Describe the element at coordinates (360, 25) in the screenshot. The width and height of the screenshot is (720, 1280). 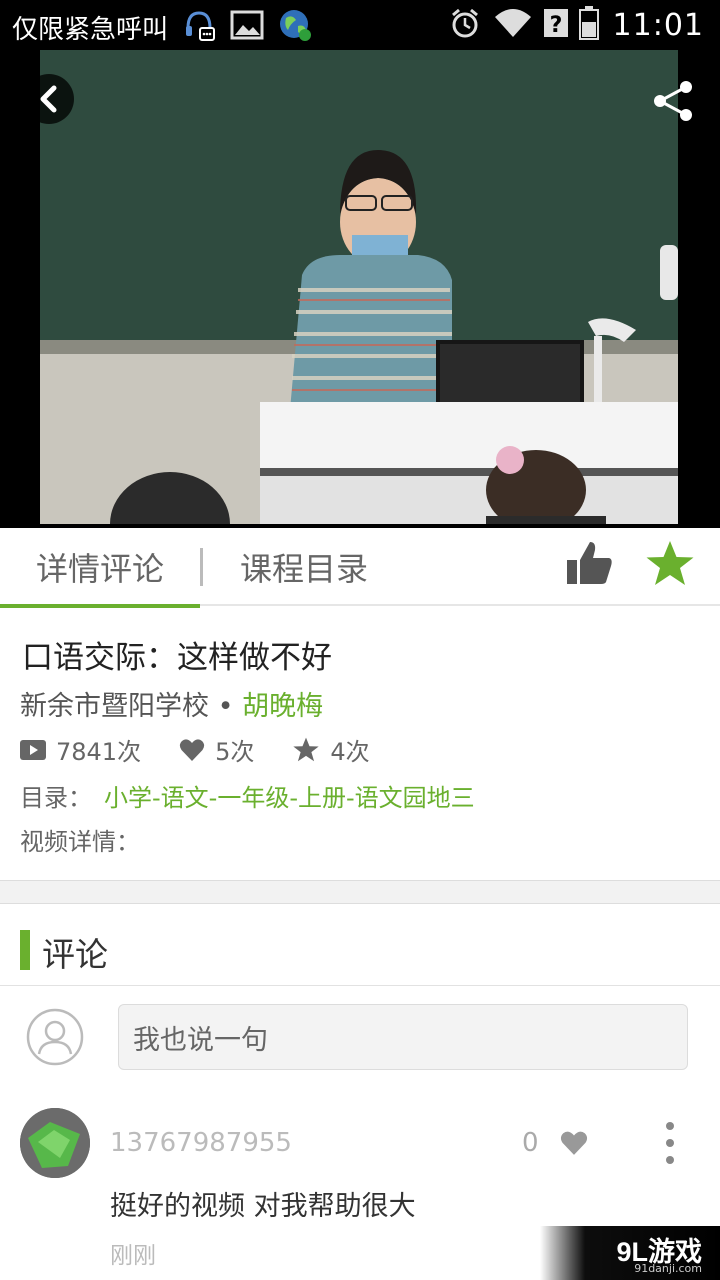
I see `status-bar: 仅限紧急呼叫 ? 11:01` at that location.